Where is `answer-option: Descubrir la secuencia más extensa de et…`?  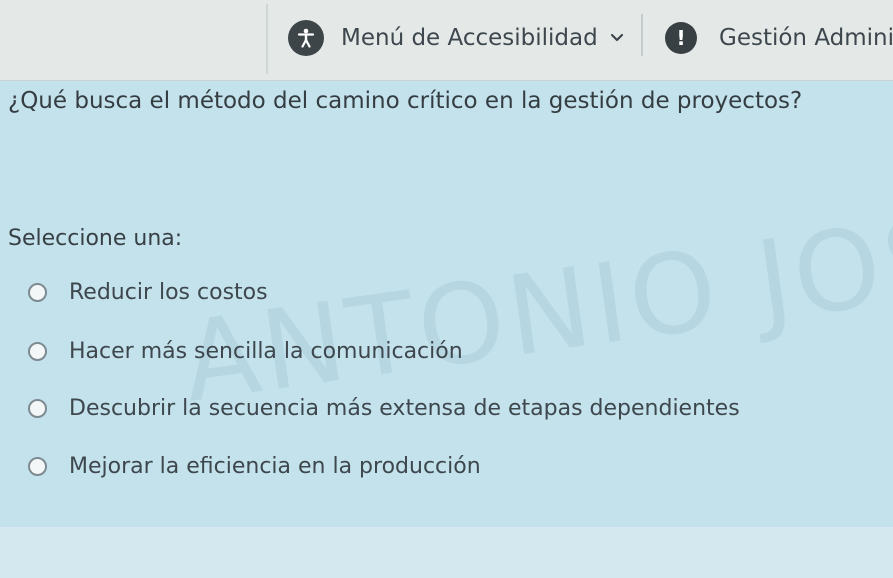
answer-option: Descubrir la secuencia más extensa de et… is located at coordinates (384, 408).